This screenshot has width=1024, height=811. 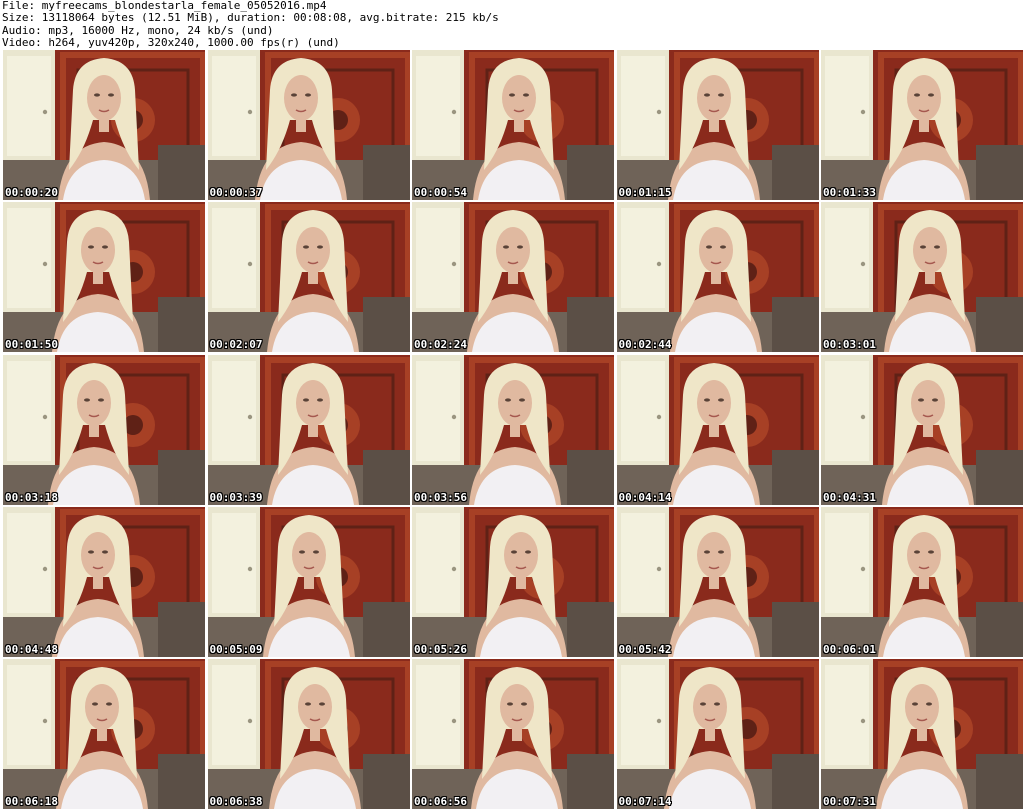 What do you see at coordinates (31, 192) in the screenshot?
I see `timestamp-label: 00:00:20` at bounding box center [31, 192].